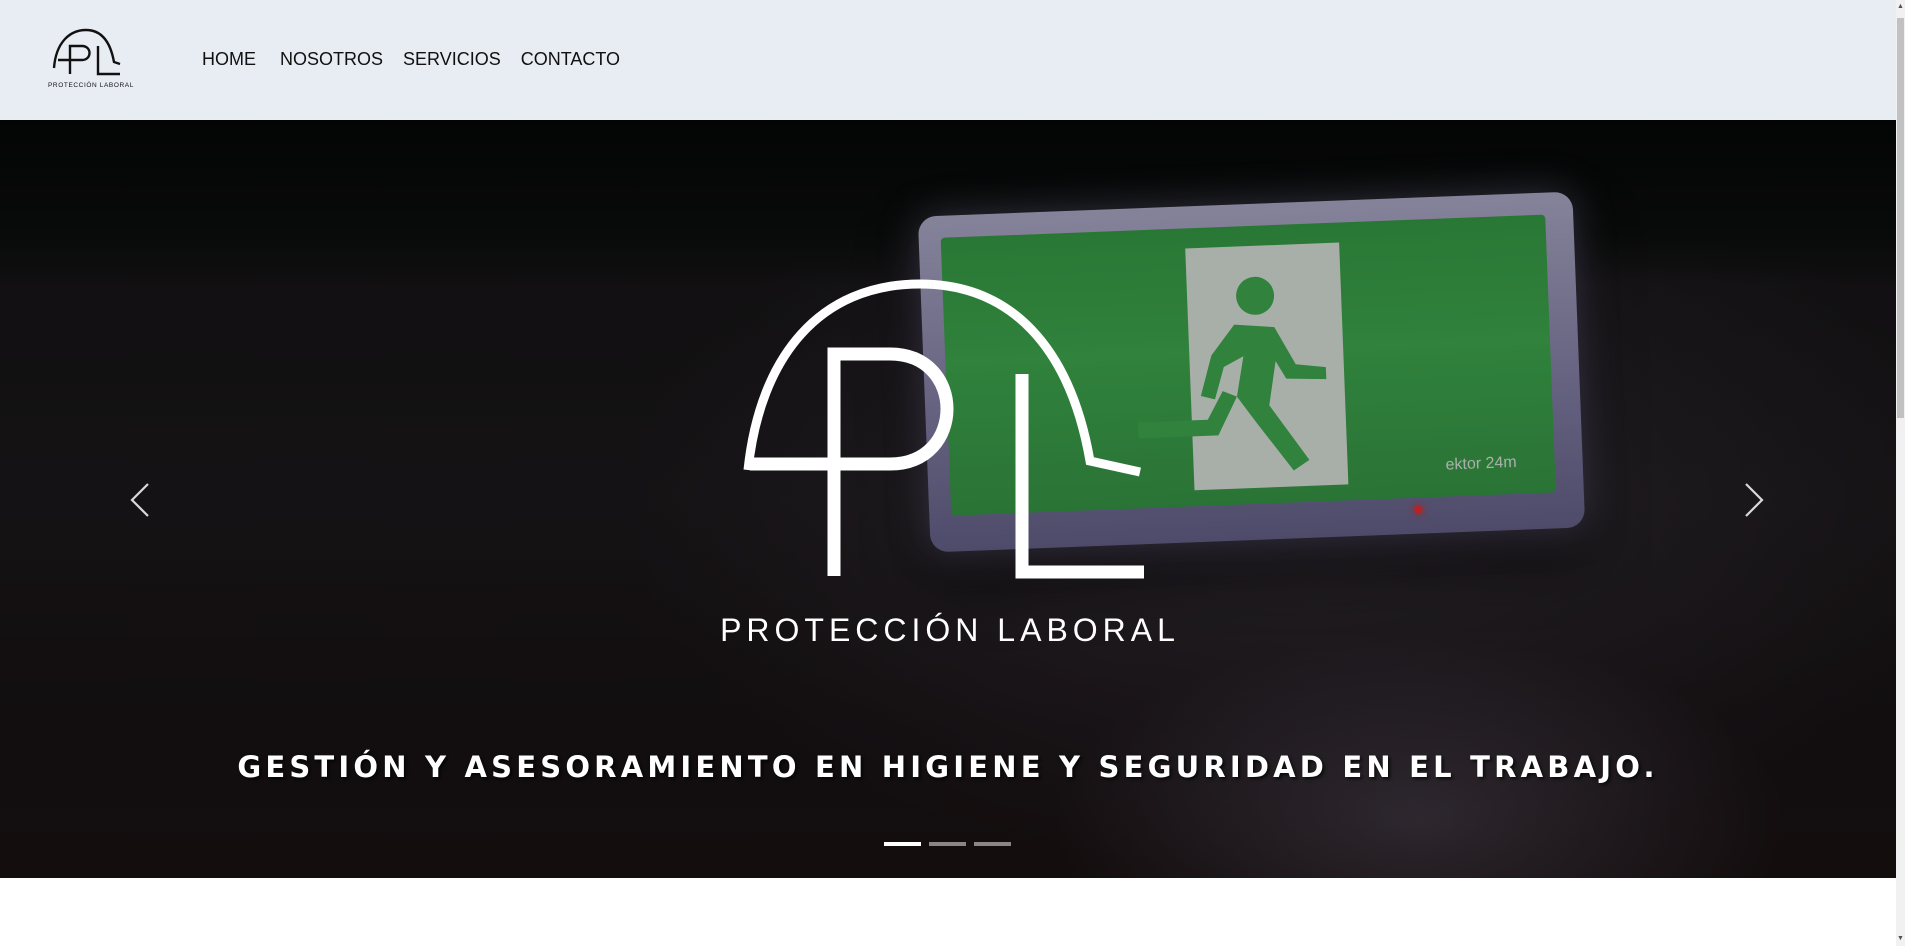 The height and width of the screenshot is (946, 1905). I want to click on nav-item-contacto: CONTACTO, so click(570, 59).